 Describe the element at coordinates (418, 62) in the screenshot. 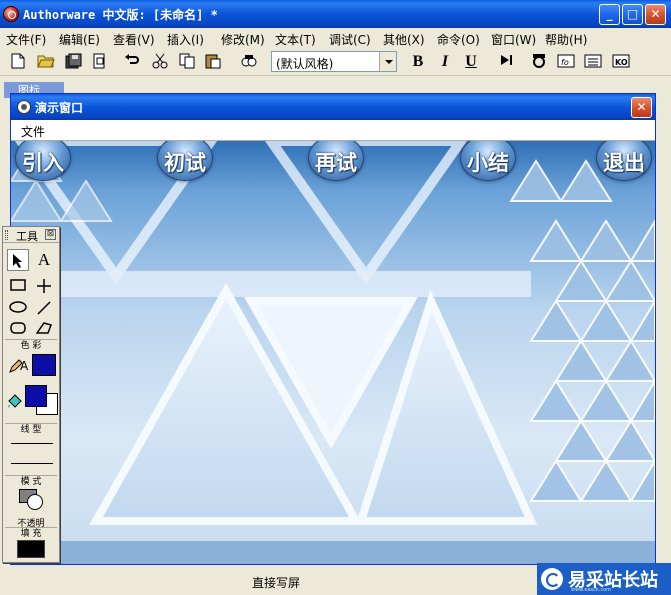

I see `bold-button: B` at that location.